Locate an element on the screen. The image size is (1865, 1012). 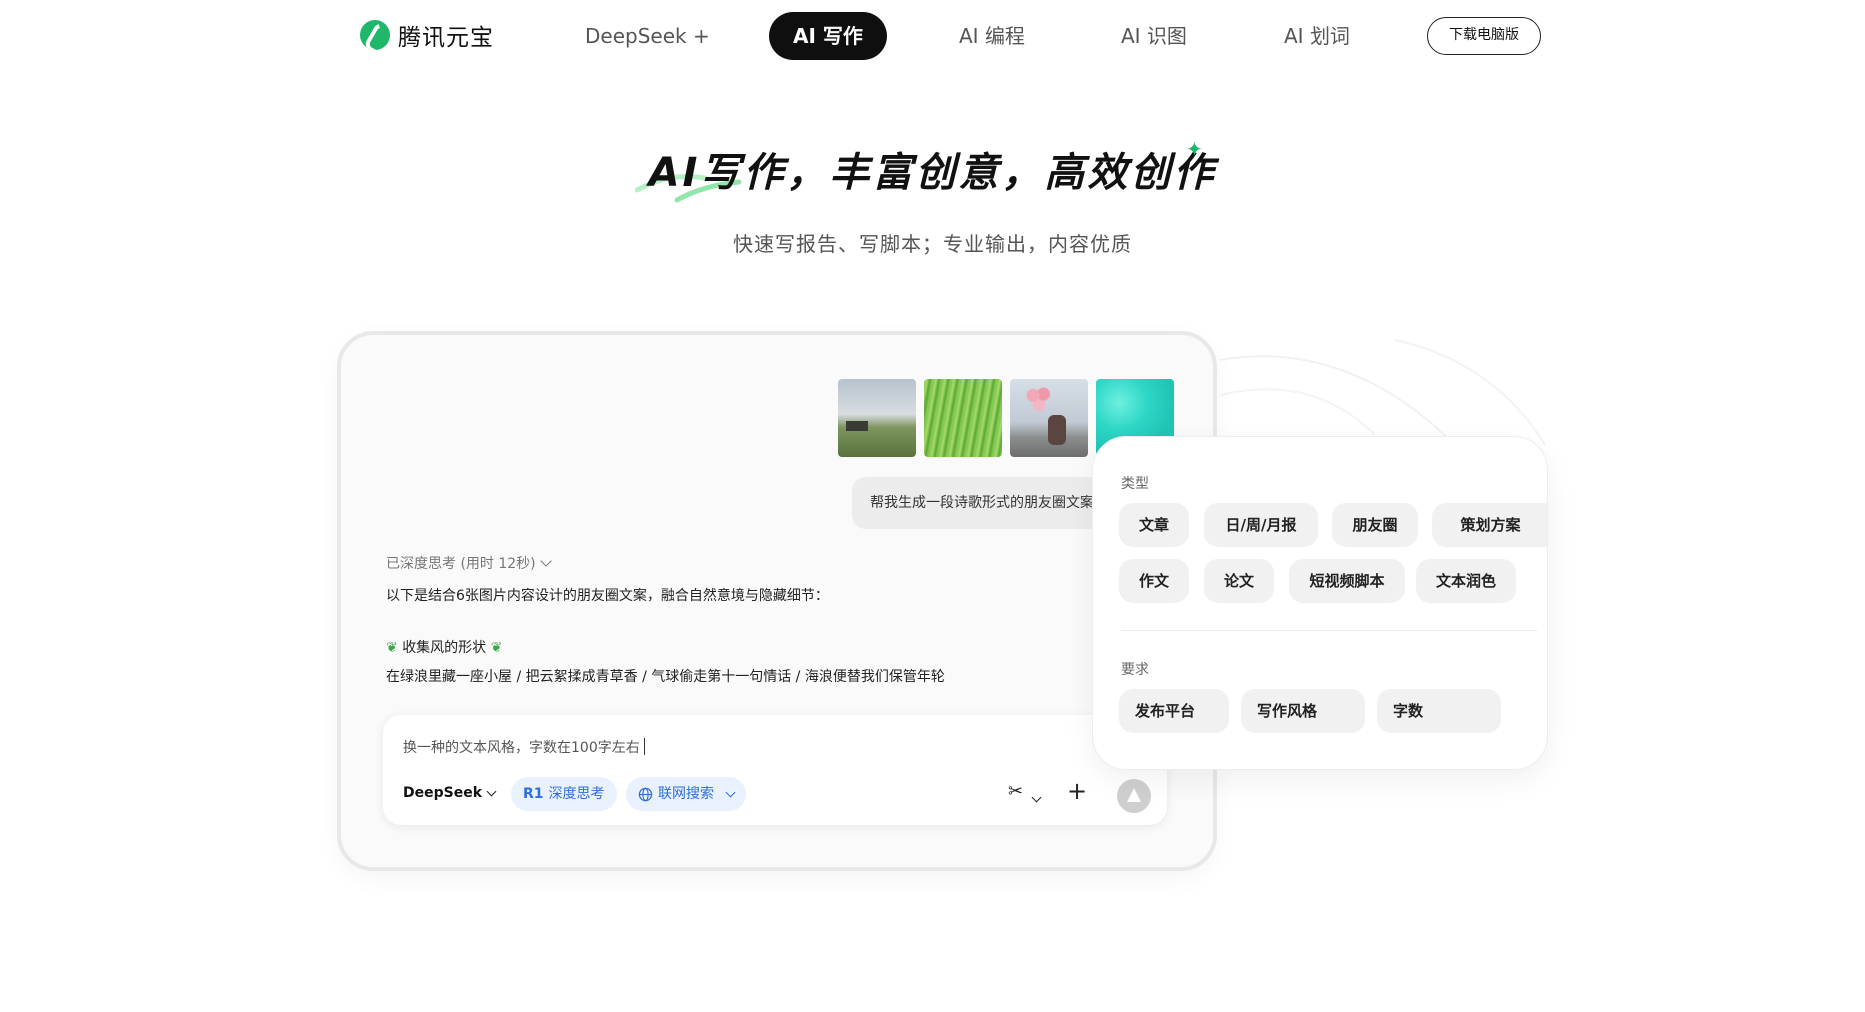
logo-text: 腾讯元宝 is located at coordinates (446, 38).